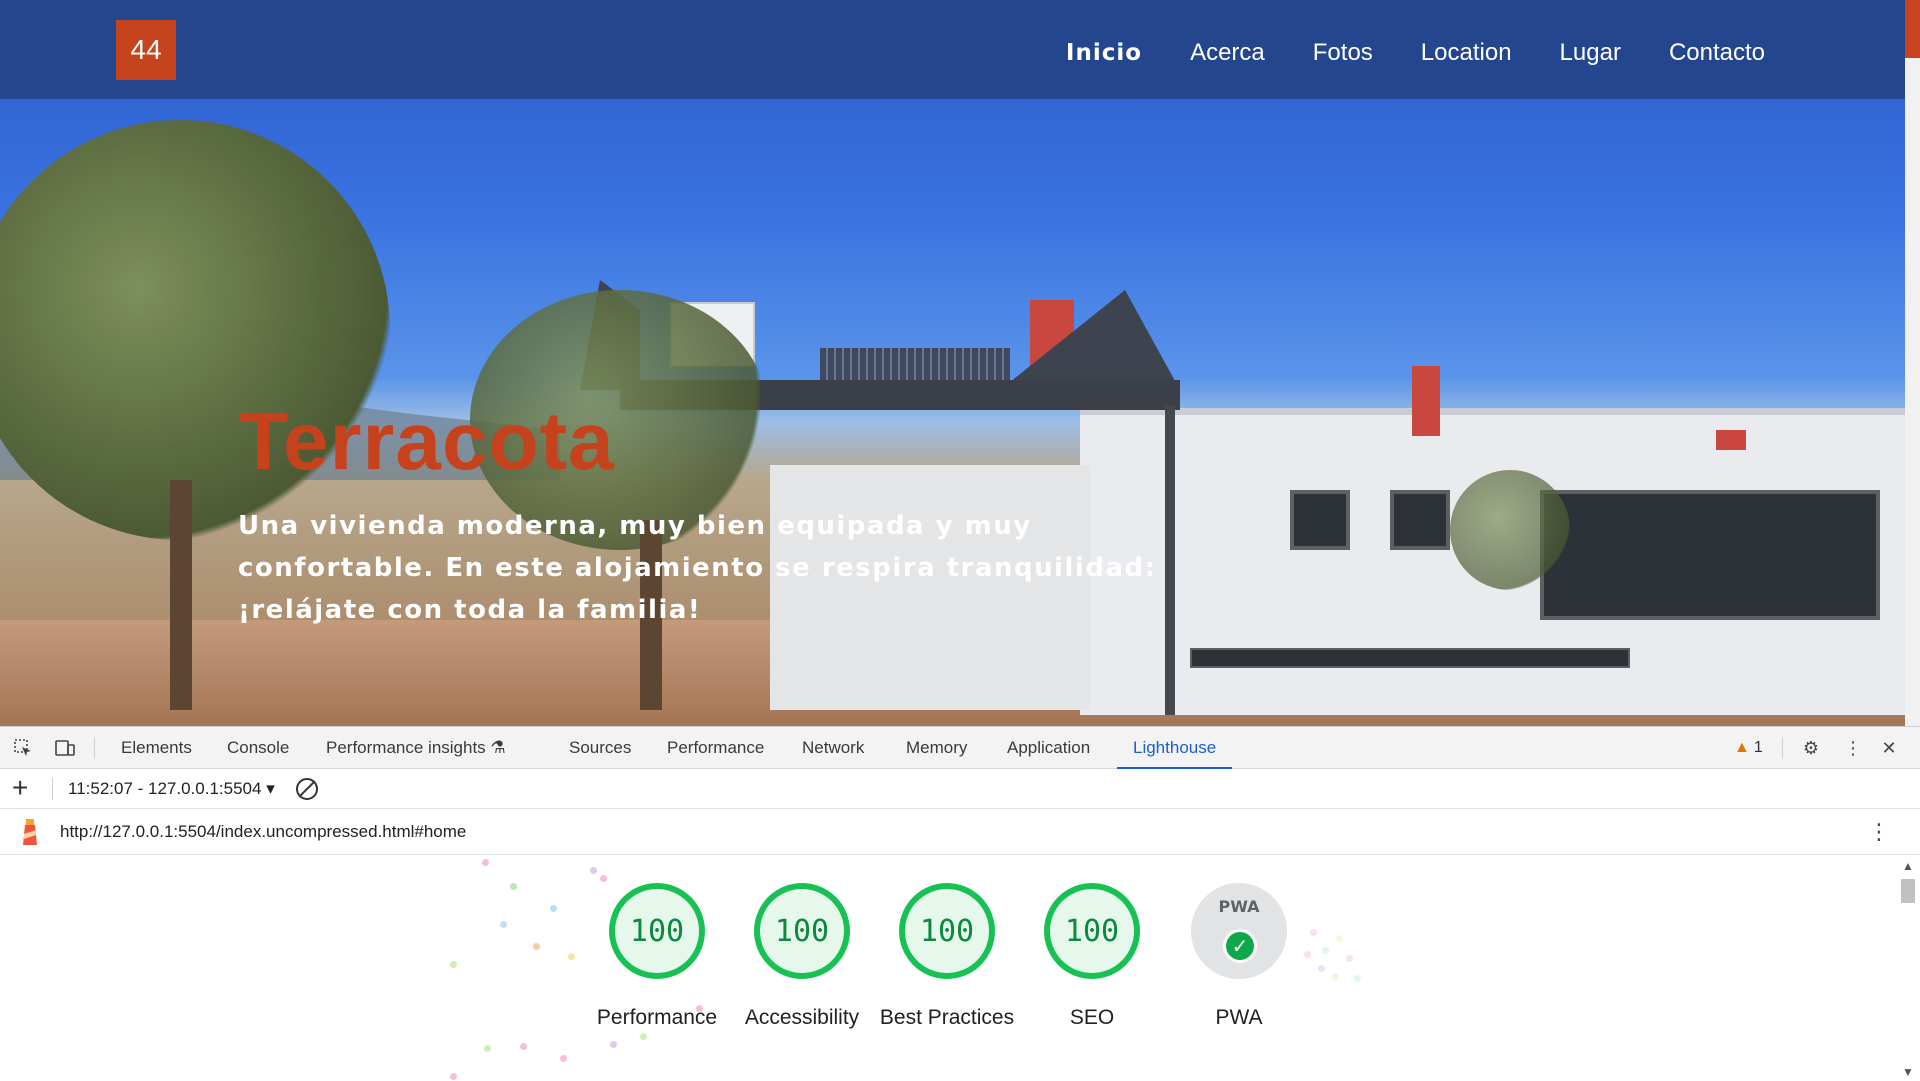 The image size is (1920, 1081). I want to click on device-toolbar-icon, so click(65, 748).